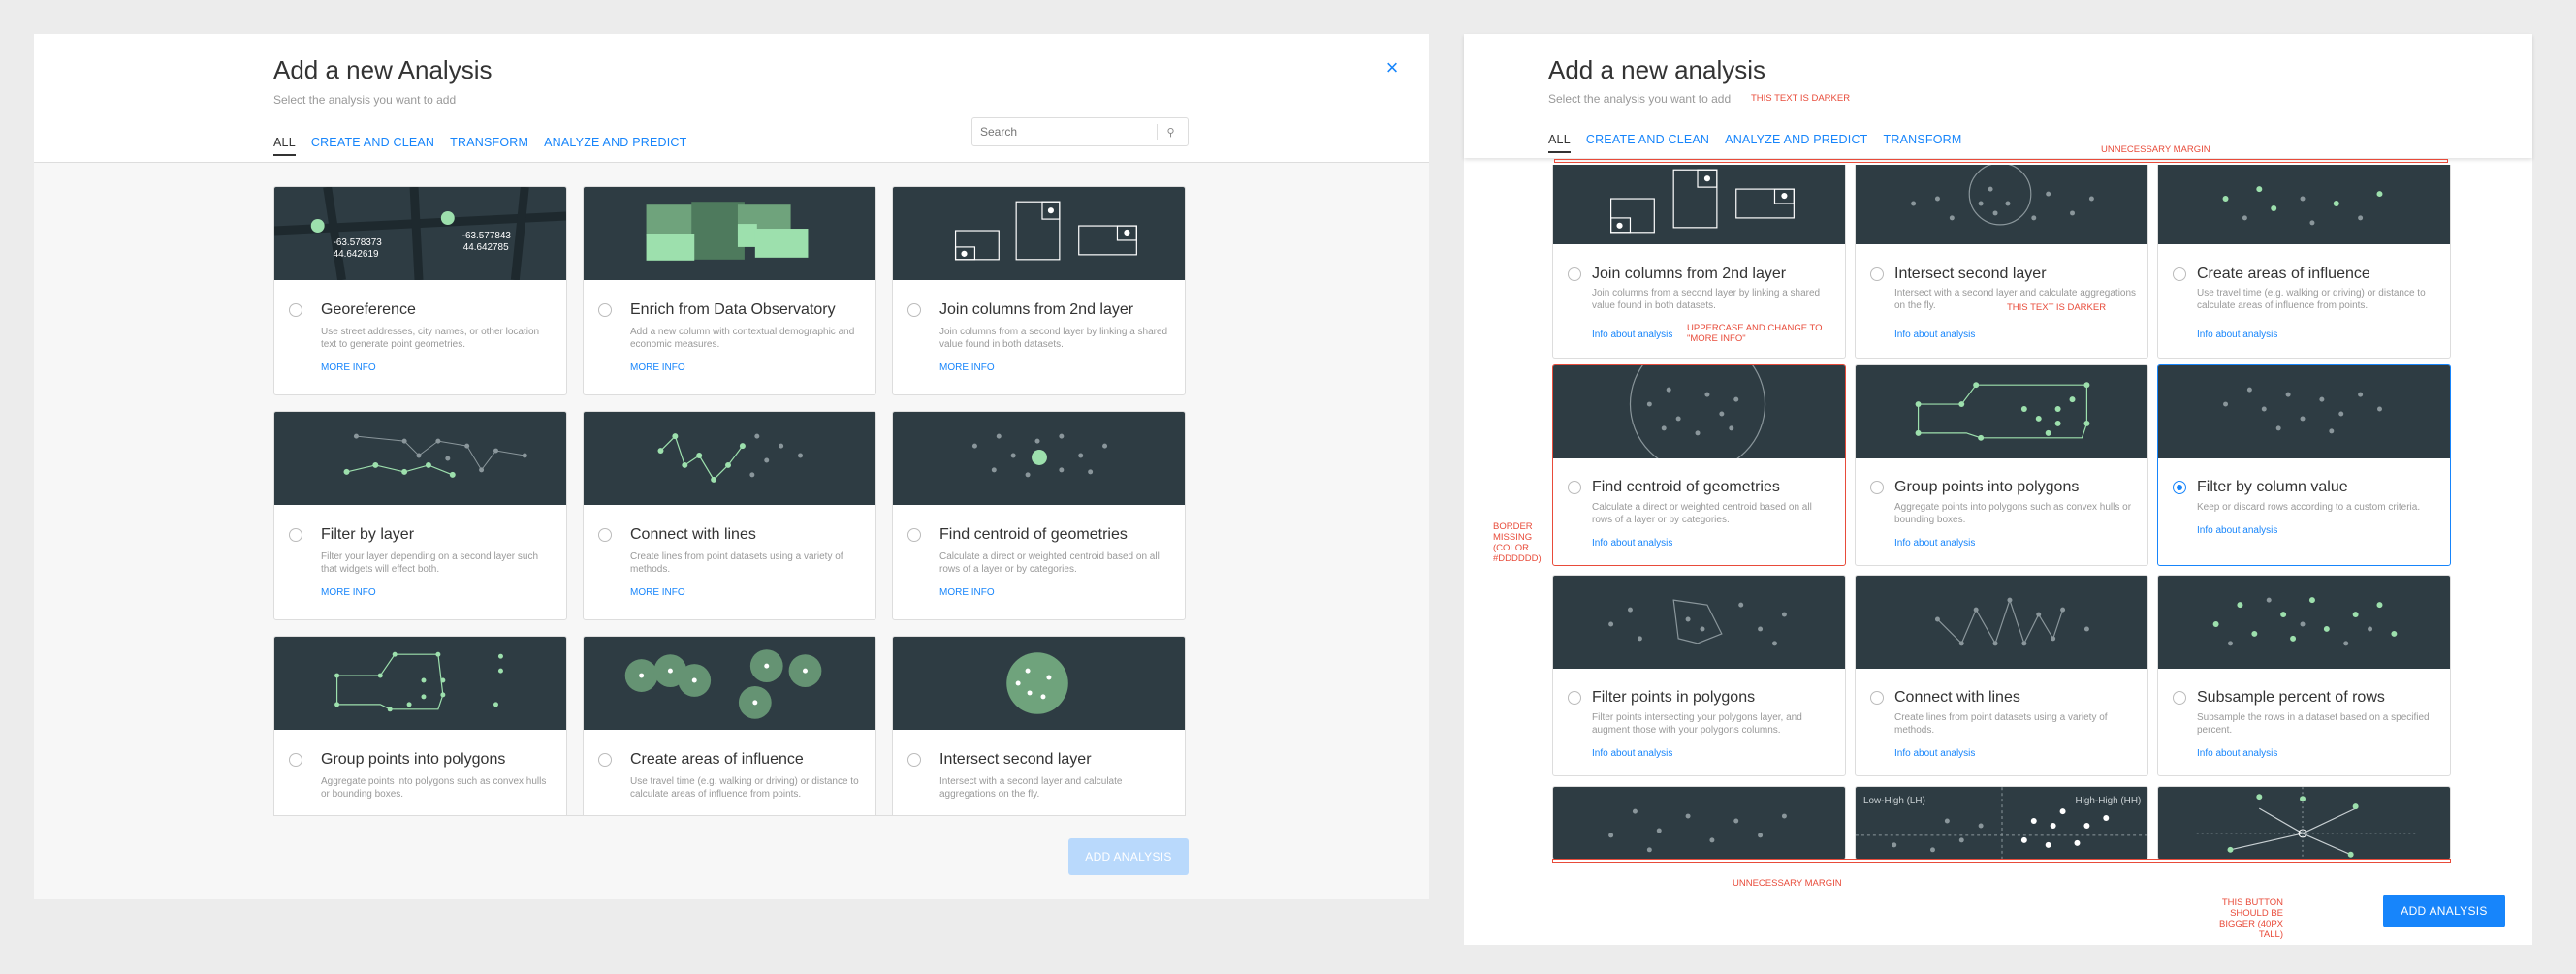 The image size is (2576, 974). Describe the element at coordinates (2180, 487) in the screenshot. I see `radio-button-selected` at that location.